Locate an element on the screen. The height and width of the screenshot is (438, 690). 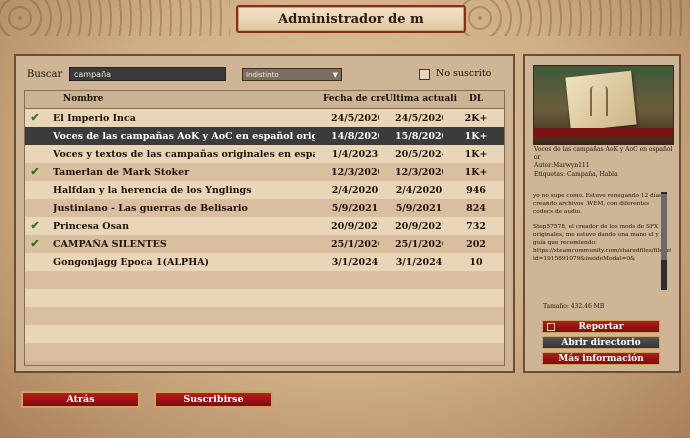
window-title: Administrador de m is located at coordinates (351, 19).